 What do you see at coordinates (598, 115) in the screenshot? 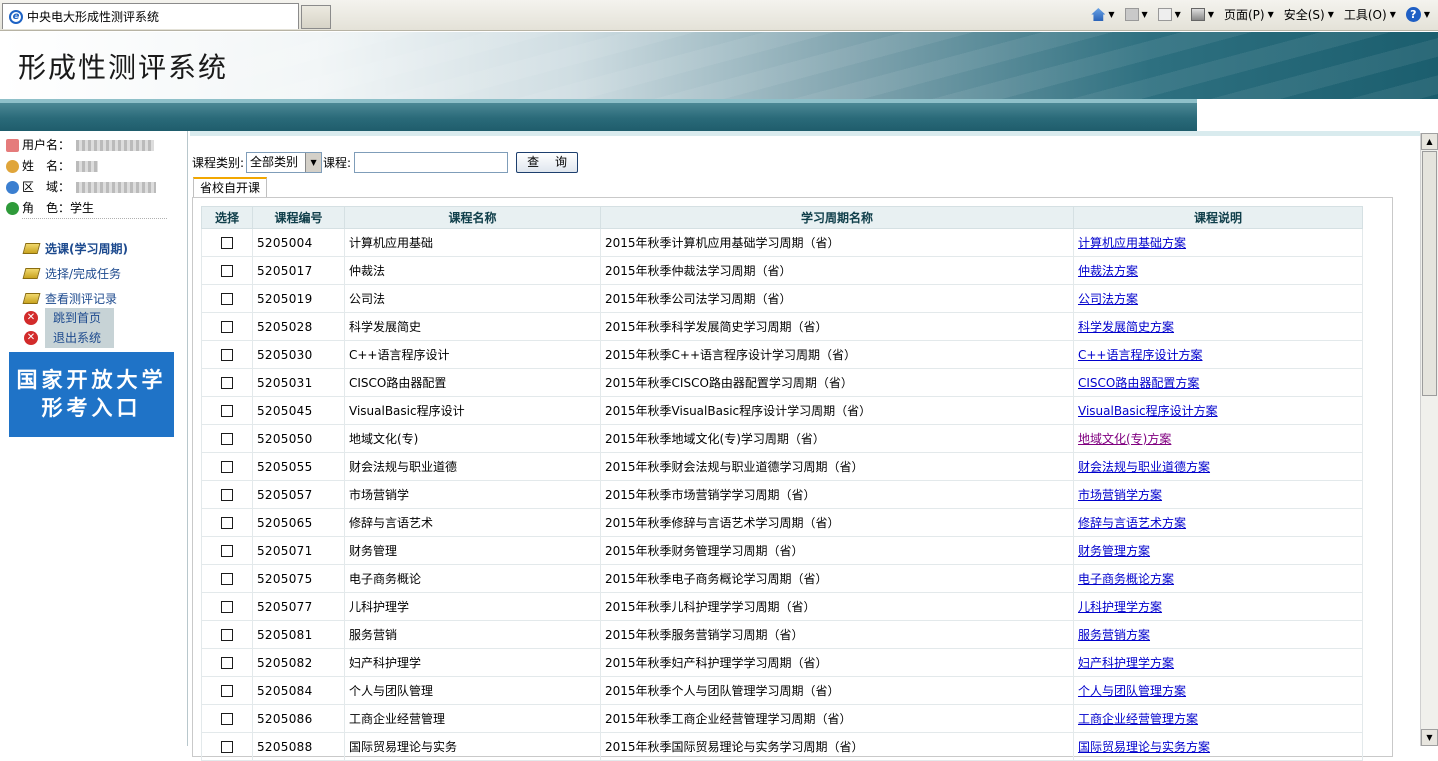
I see `header-band` at bounding box center [598, 115].